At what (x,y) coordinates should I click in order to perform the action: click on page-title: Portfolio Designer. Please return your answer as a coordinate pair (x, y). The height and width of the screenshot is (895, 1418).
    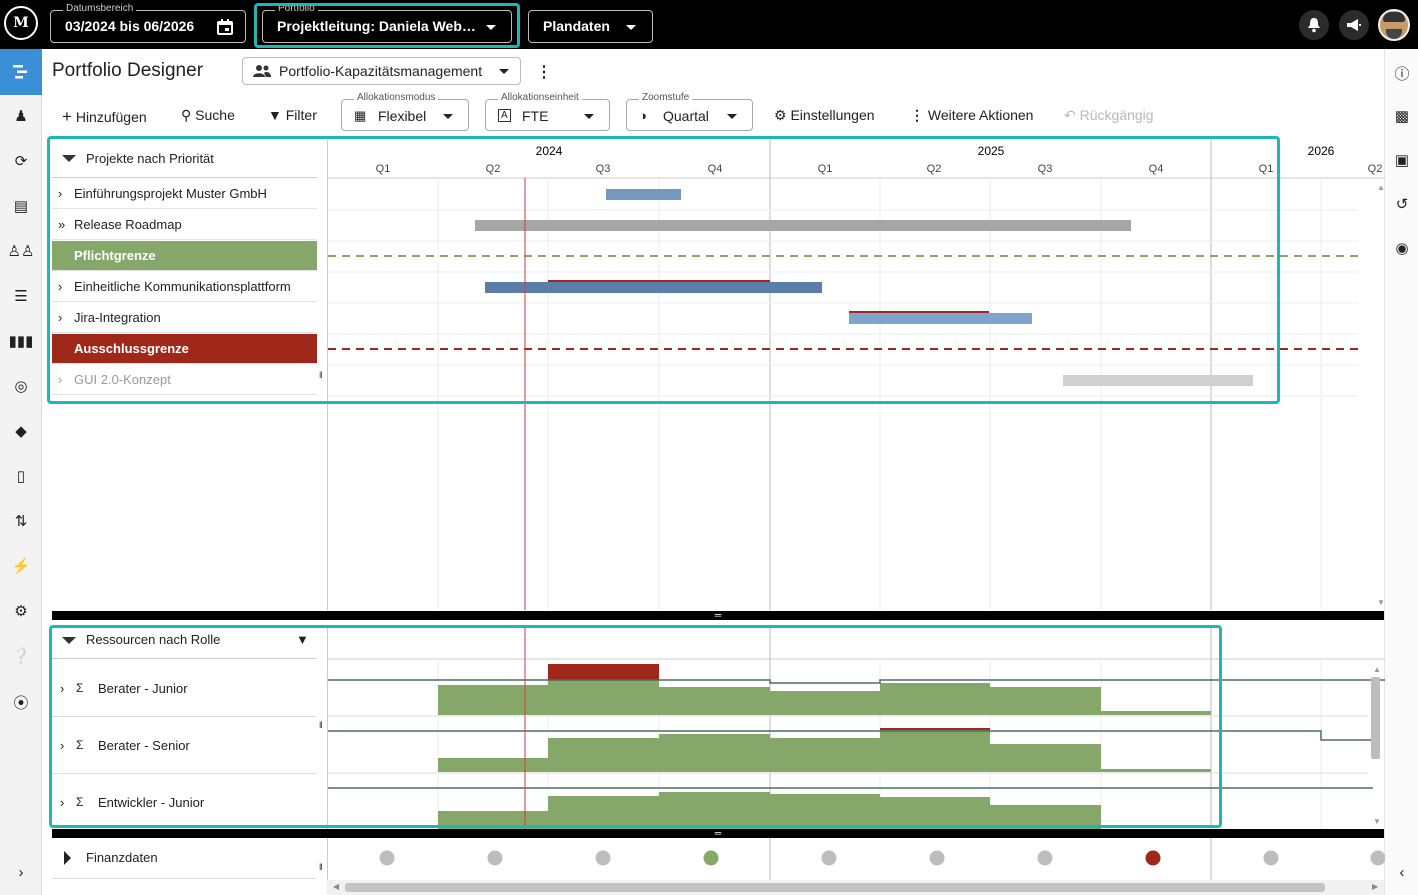
    Looking at the image, I should click on (128, 70).